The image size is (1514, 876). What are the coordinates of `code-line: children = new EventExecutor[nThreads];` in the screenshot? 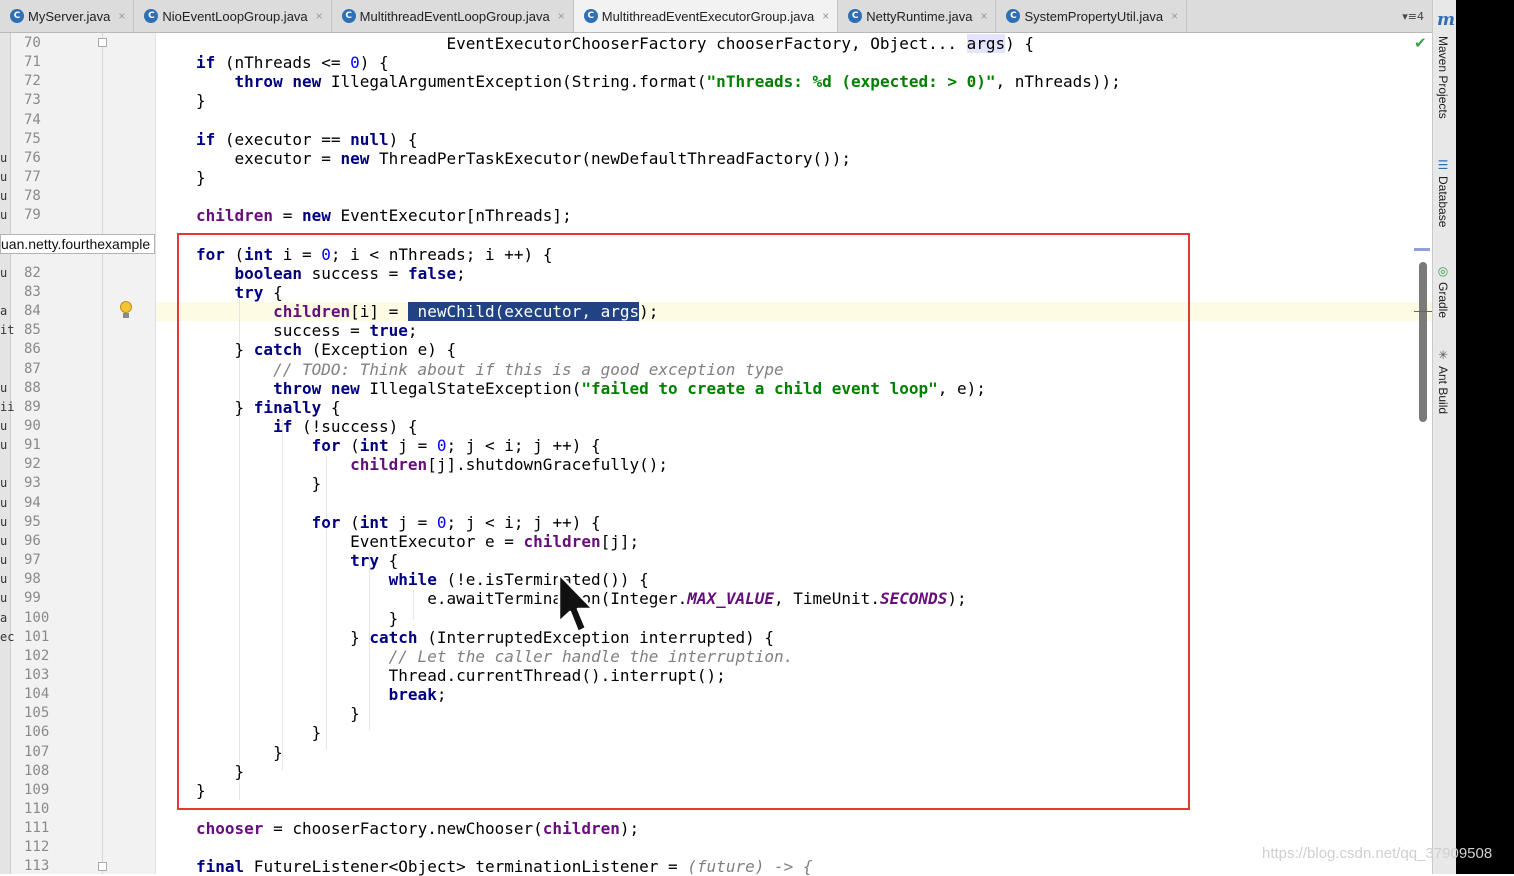 It's located at (384, 215).